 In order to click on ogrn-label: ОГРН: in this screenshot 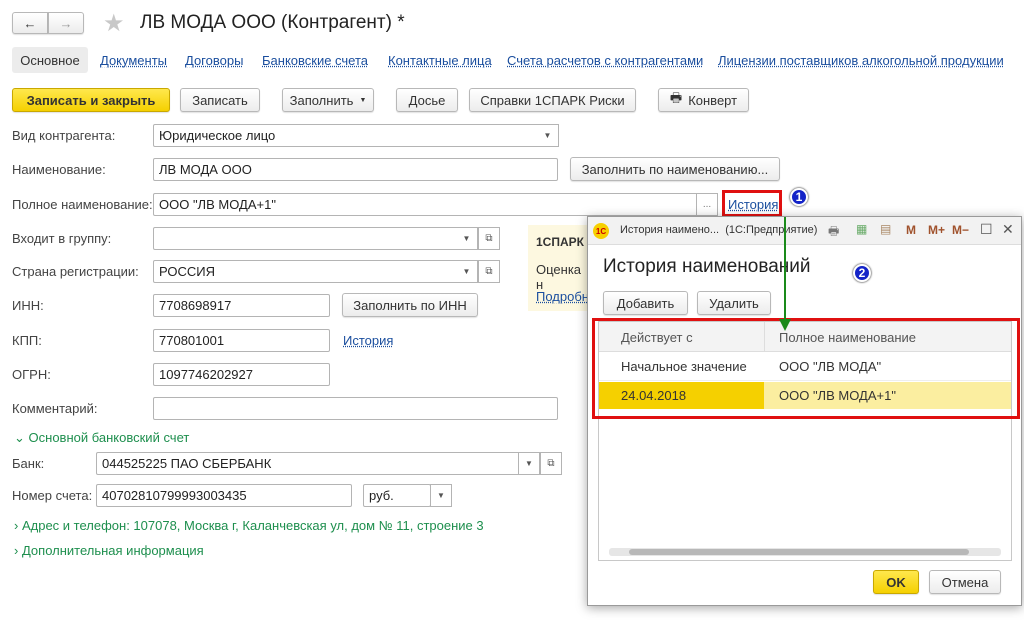, I will do `click(31, 374)`.